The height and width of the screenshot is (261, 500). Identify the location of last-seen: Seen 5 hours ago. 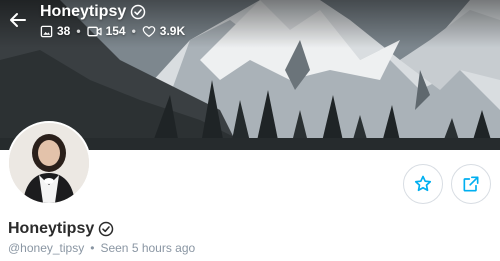
(147, 248).